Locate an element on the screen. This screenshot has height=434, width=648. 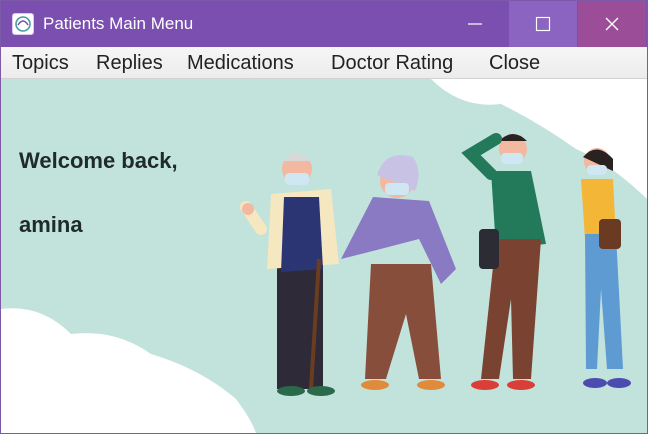
menu-item-topics: Topics is located at coordinates (40, 63).